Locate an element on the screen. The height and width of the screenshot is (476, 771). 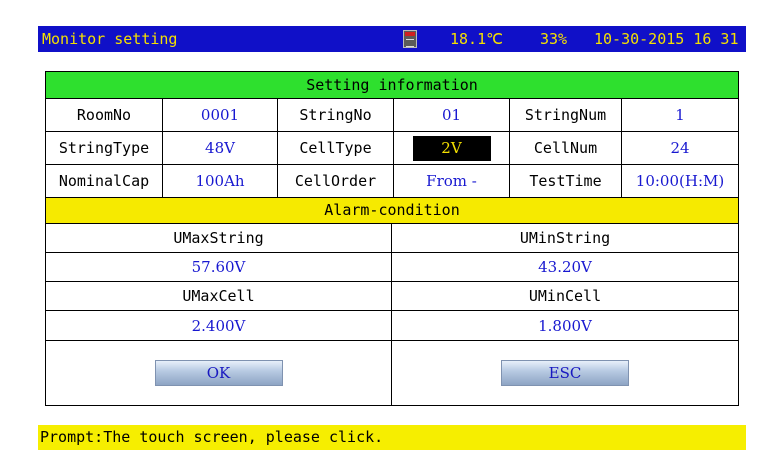
alarm-row: 57.60V 43.20V is located at coordinates (392, 267).